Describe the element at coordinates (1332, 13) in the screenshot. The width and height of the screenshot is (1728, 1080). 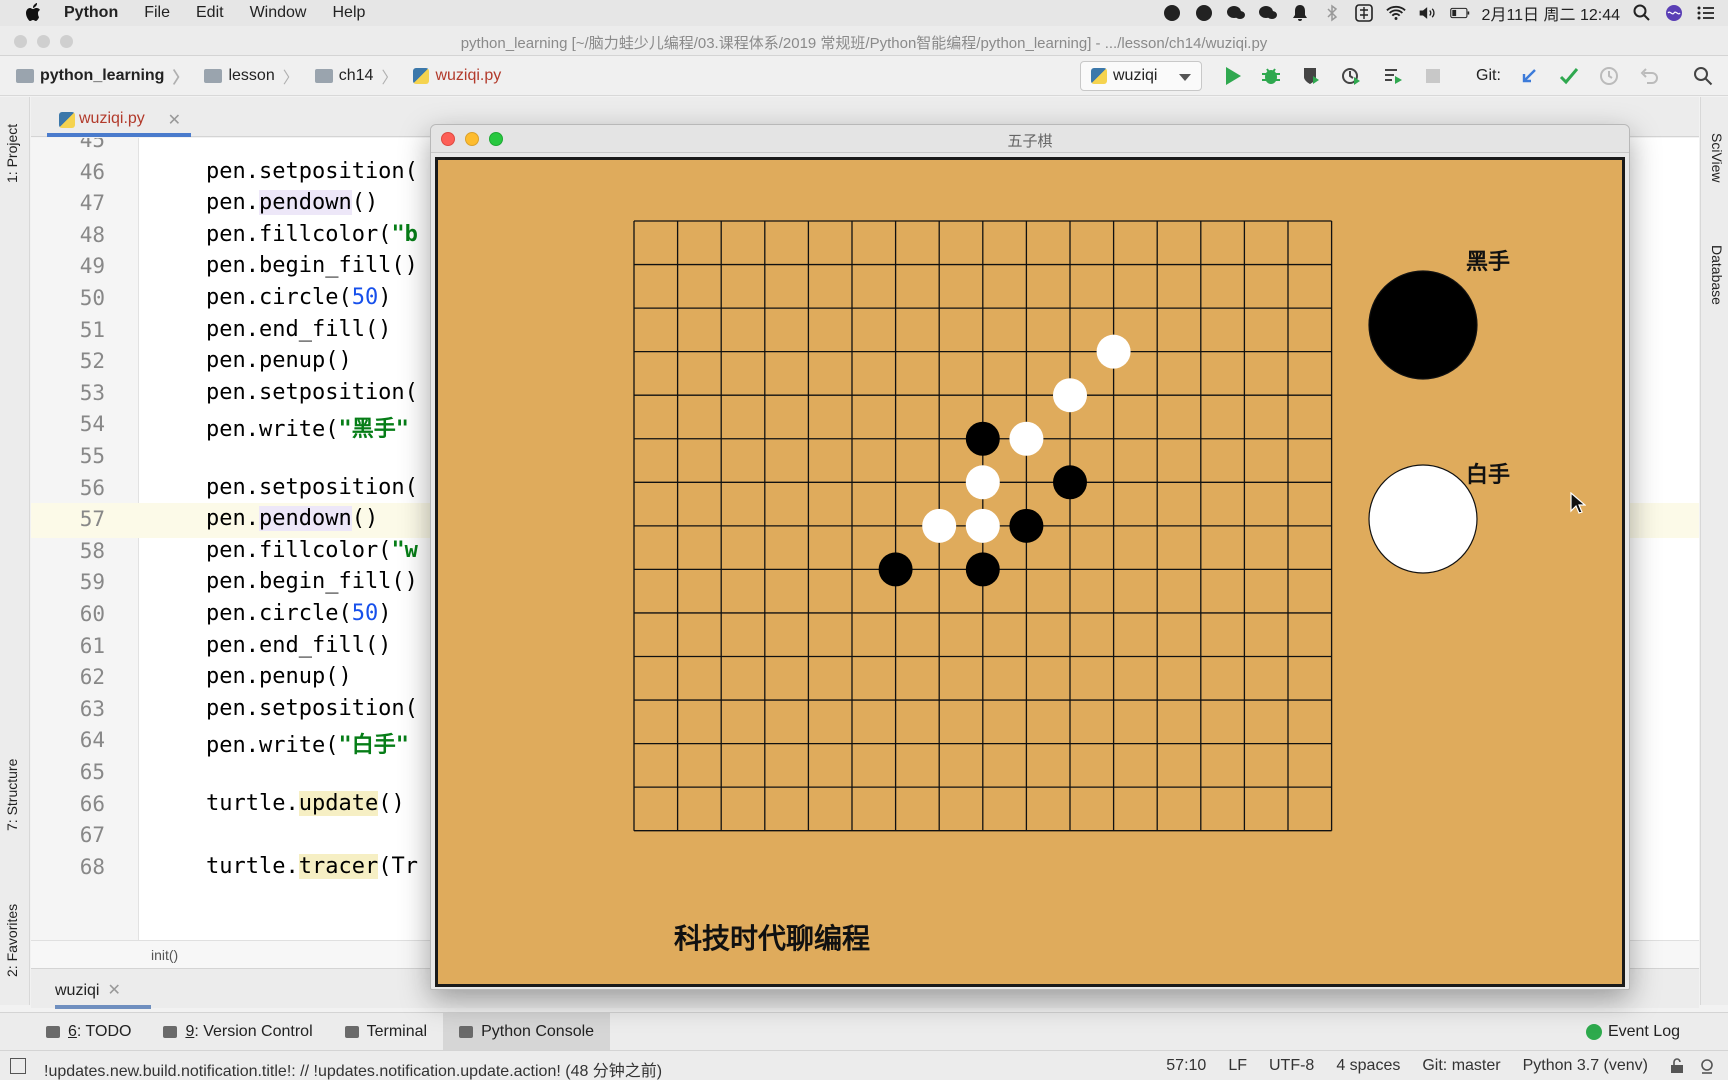
I see `bluetooth-icon` at that location.